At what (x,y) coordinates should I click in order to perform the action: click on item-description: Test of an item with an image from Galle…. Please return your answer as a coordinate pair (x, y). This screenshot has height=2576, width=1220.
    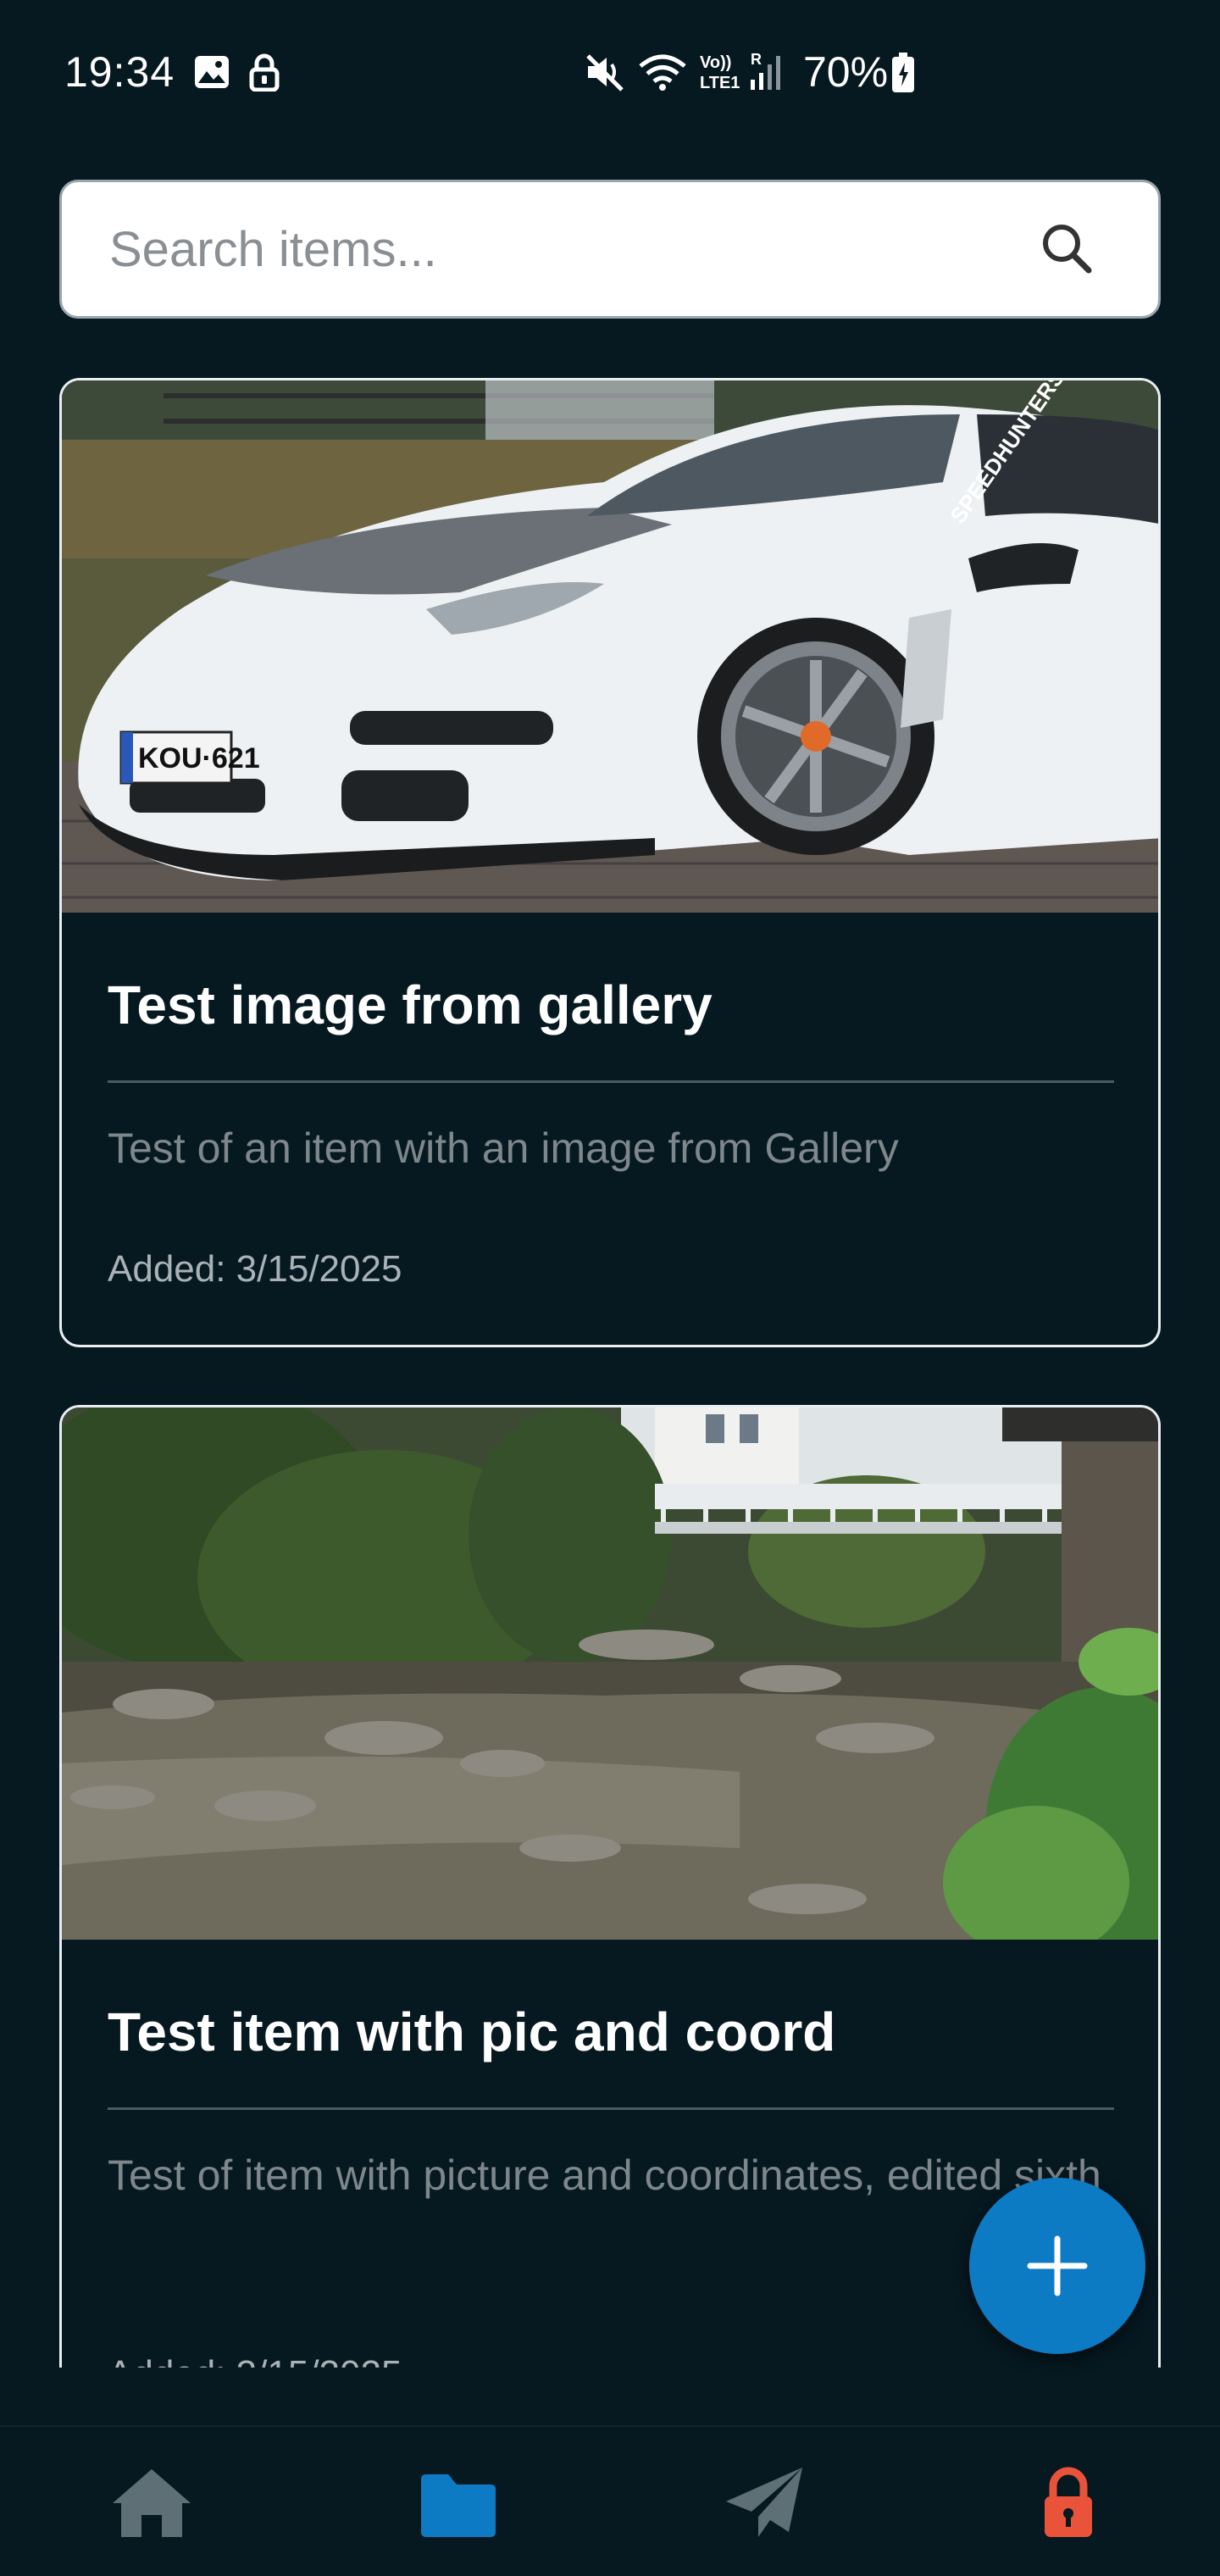
    Looking at the image, I should click on (503, 1148).